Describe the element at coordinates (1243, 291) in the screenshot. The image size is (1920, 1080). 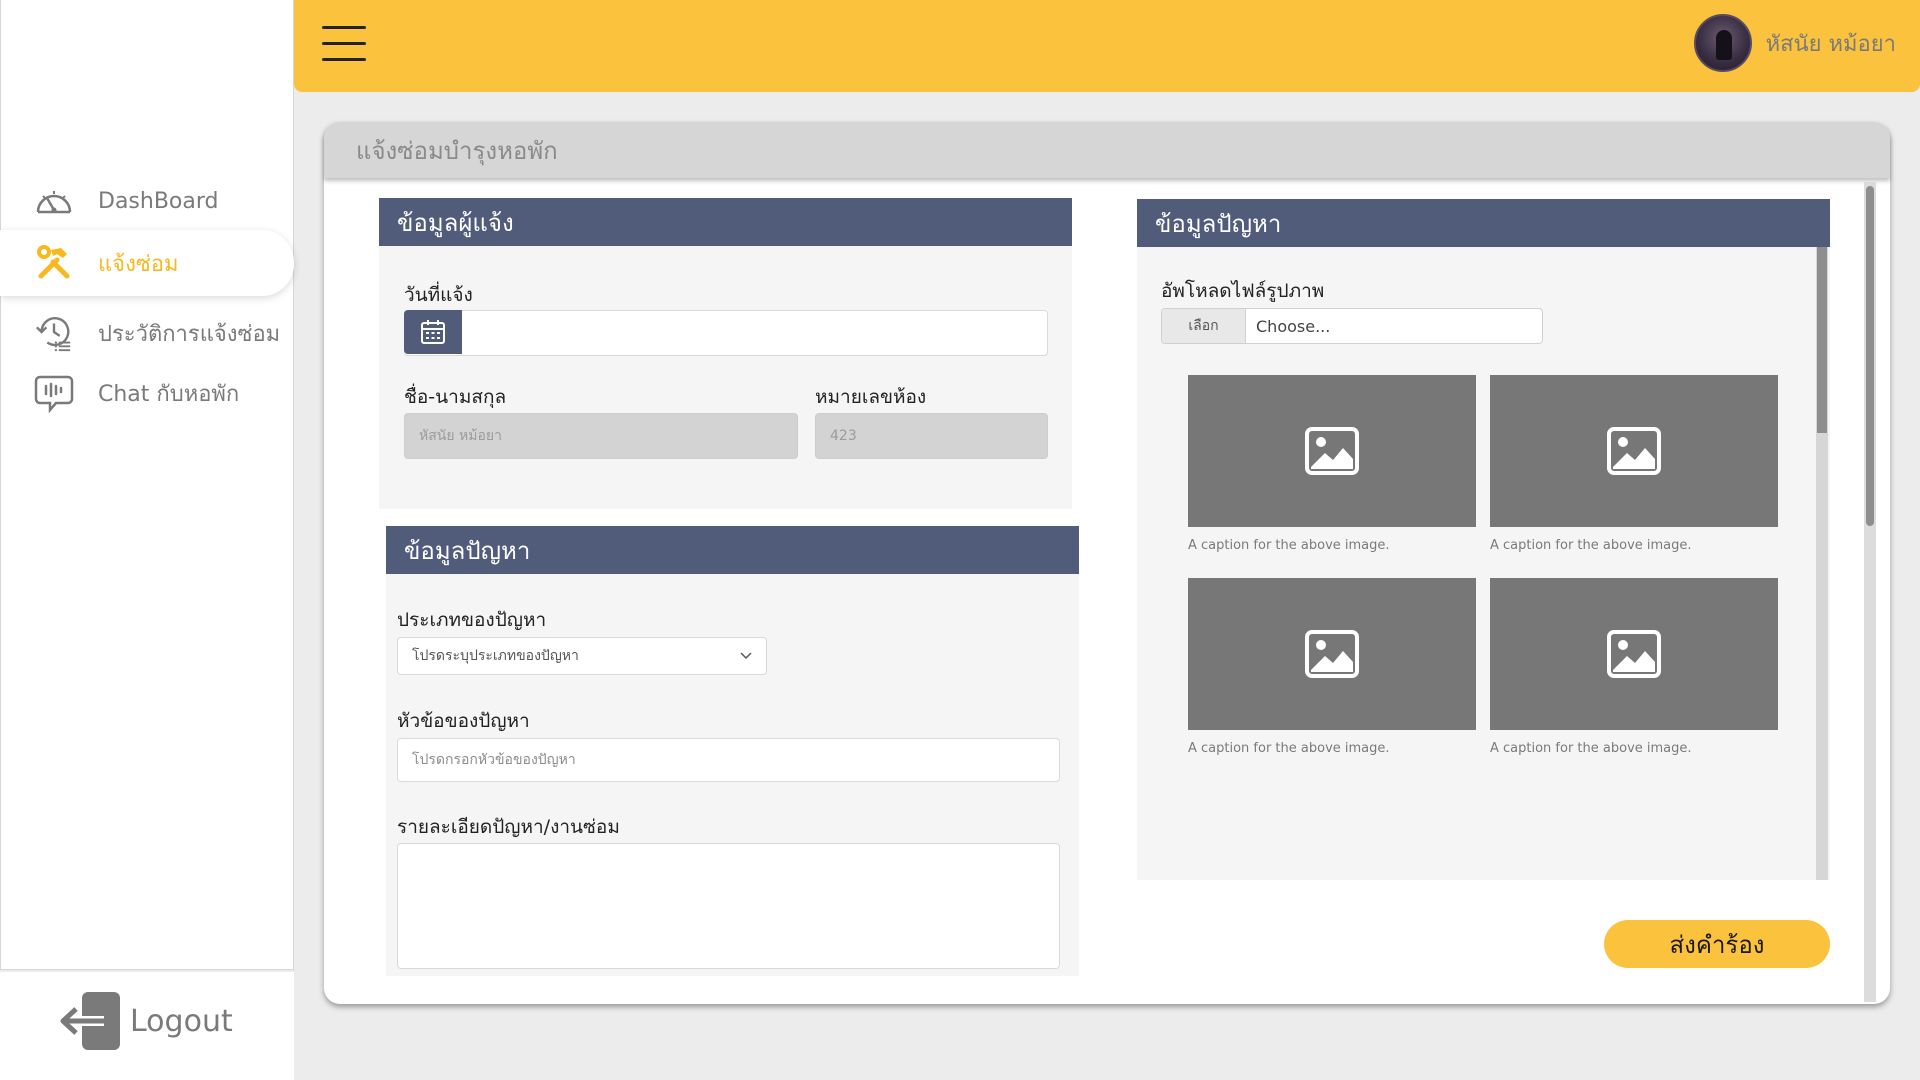
I see `upload-label: อัพโหลดไฟล์รูปภาพ` at that location.